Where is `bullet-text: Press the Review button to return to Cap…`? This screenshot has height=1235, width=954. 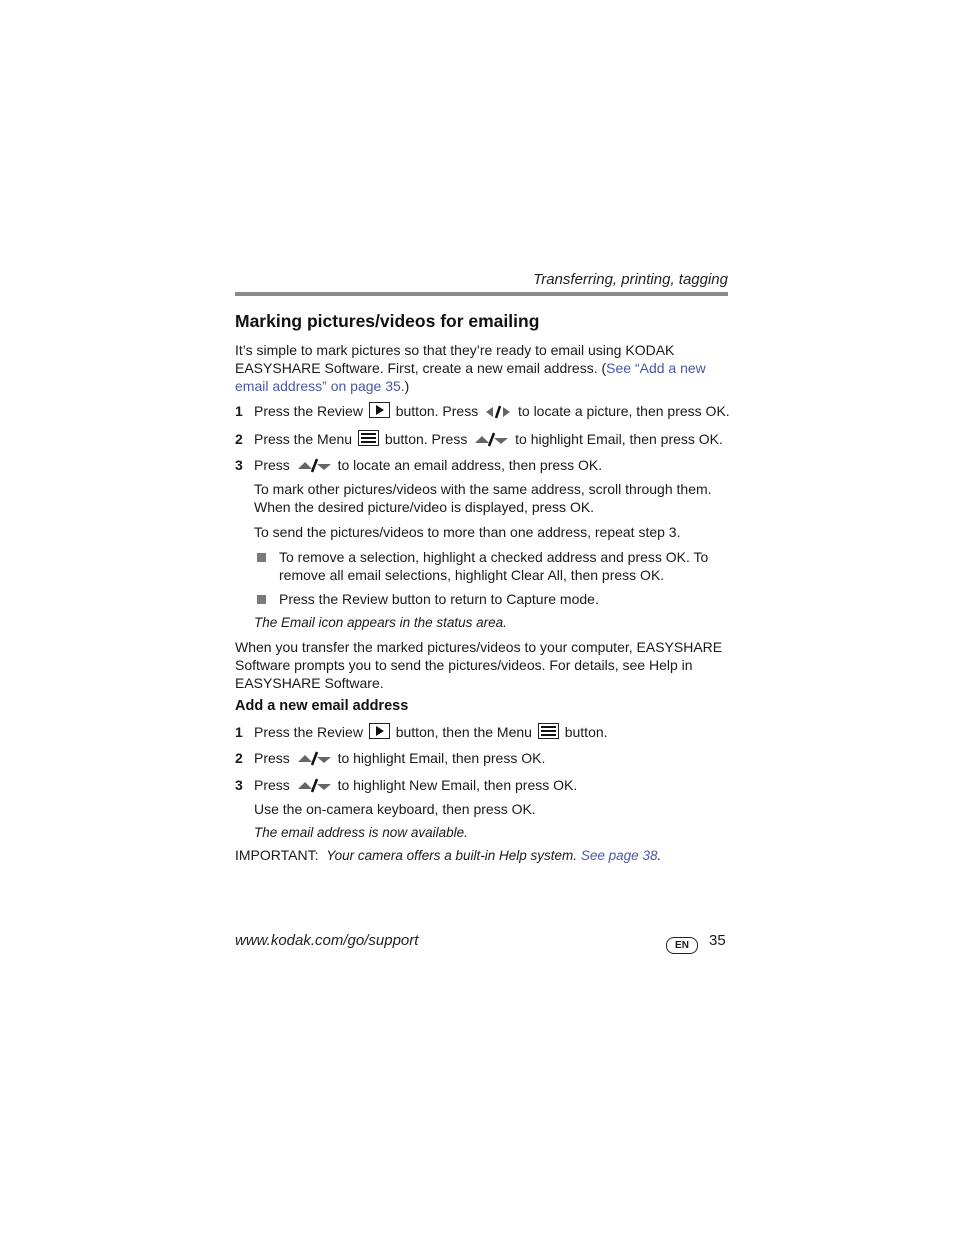 bullet-text: Press the Review button to return to Cap… is located at coordinates (439, 599).